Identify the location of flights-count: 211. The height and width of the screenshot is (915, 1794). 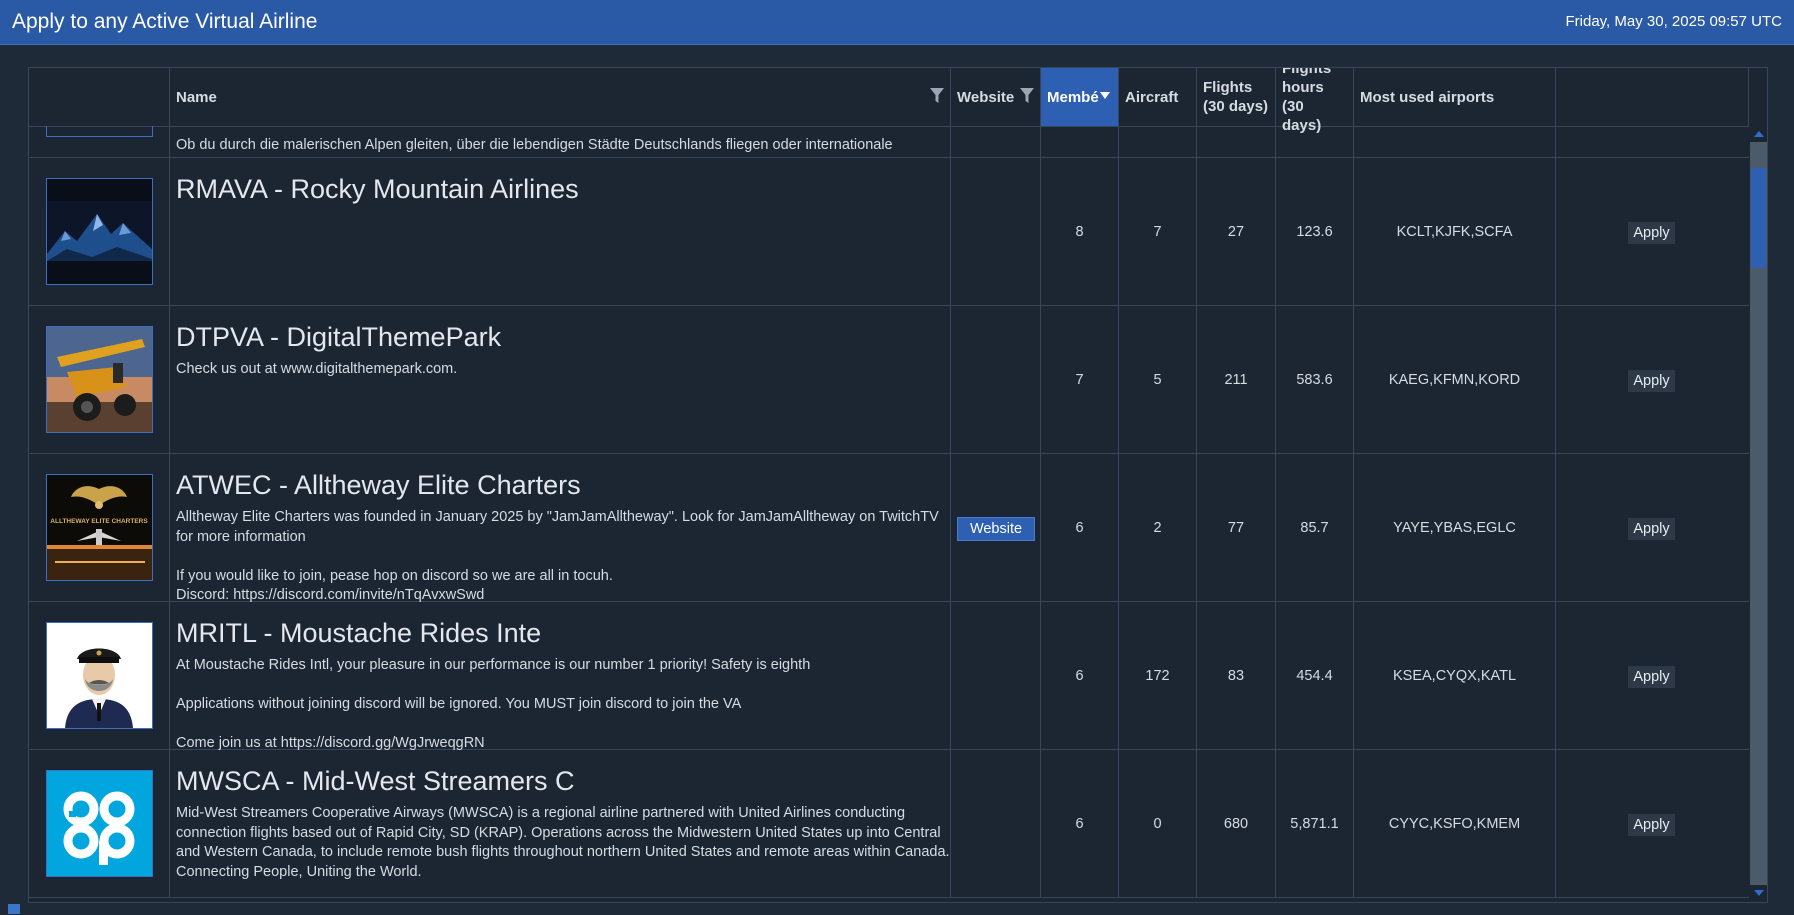
(1236, 379).